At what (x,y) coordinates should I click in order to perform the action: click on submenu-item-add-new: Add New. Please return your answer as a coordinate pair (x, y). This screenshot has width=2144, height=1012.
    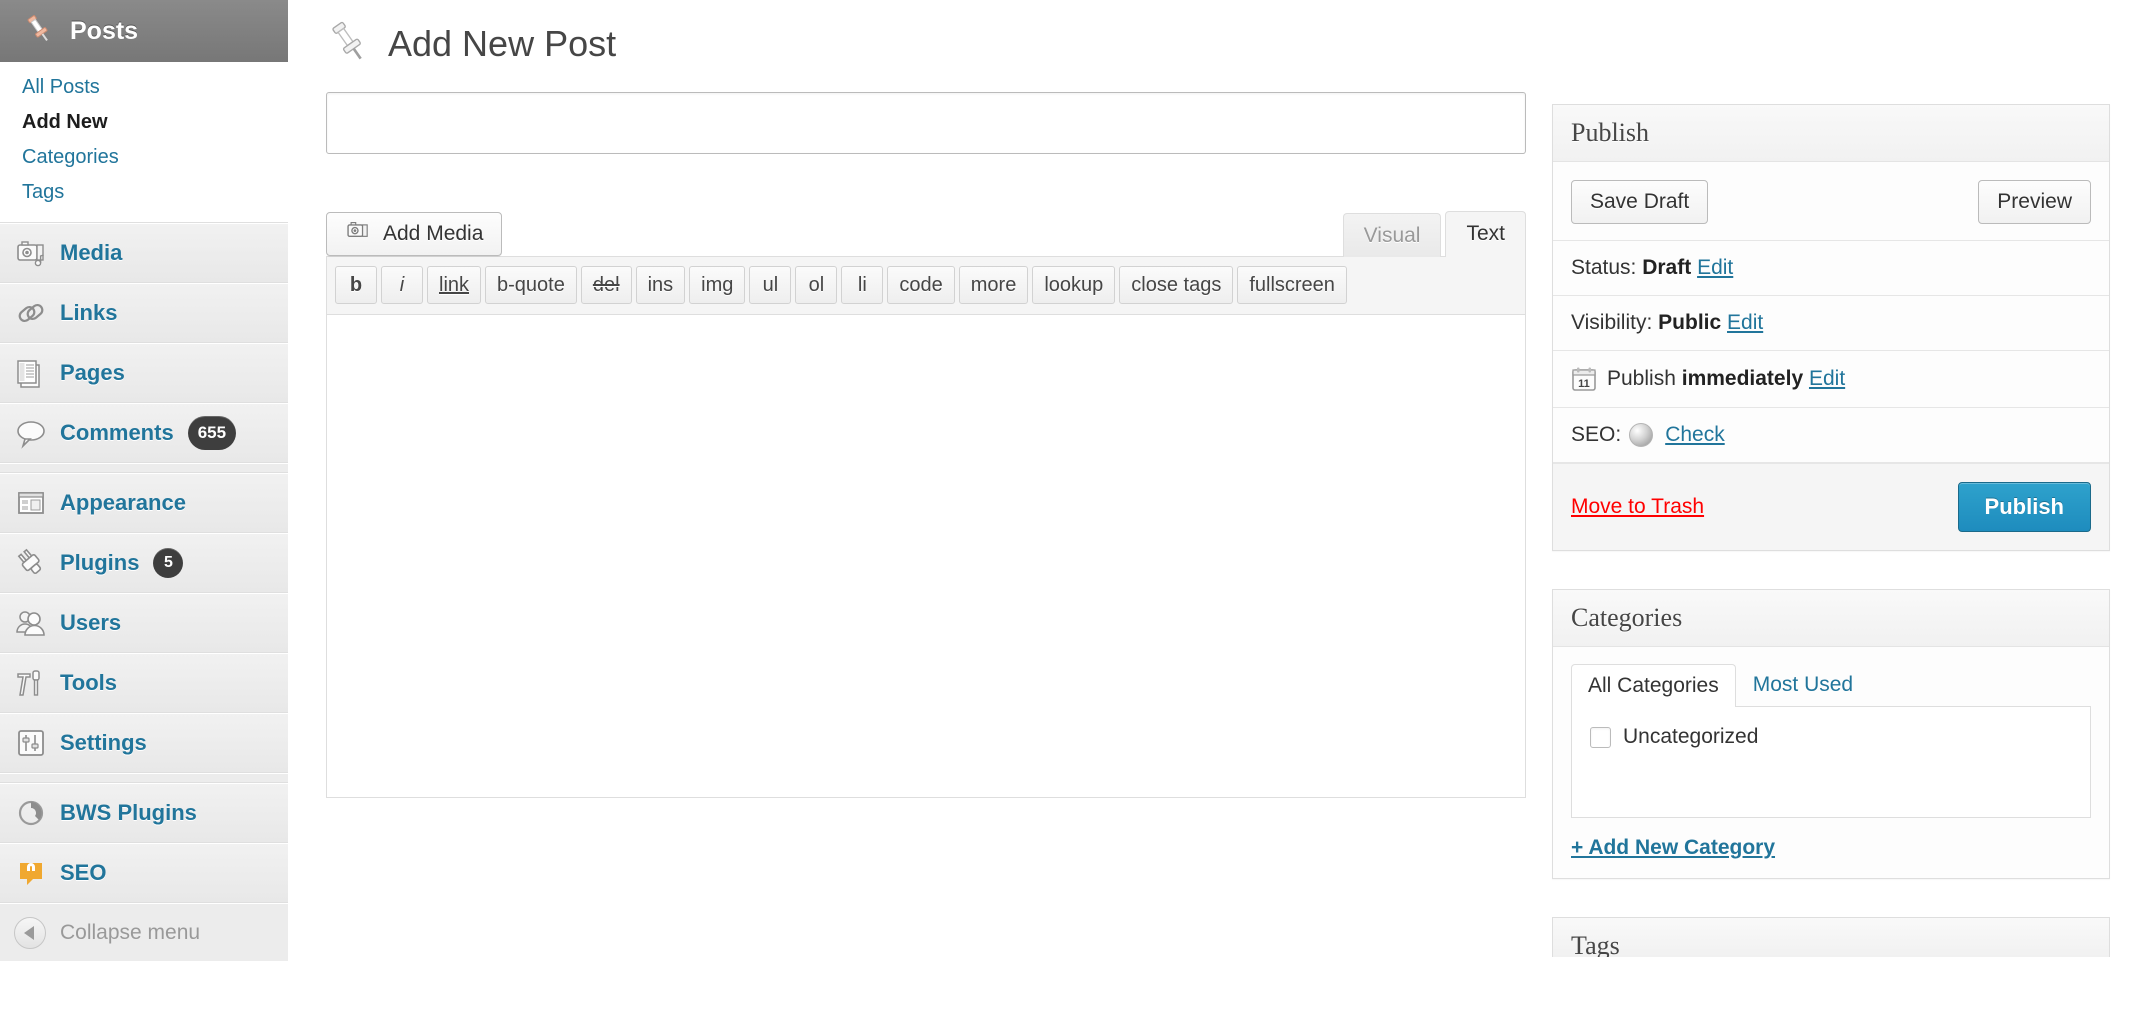
    Looking at the image, I should click on (144, 122).